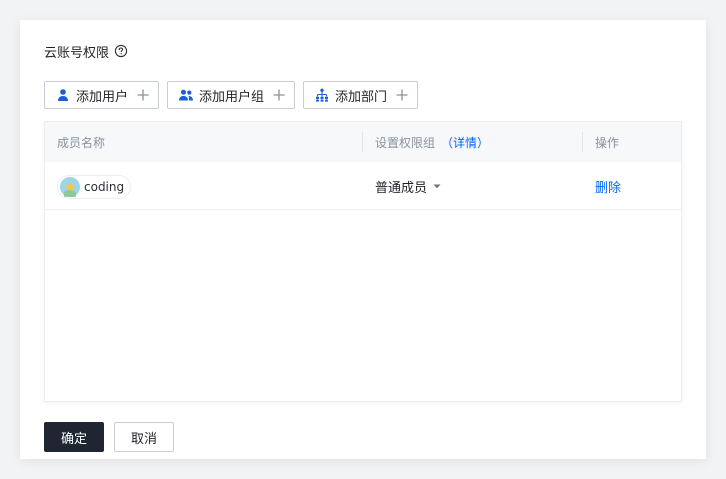  What do you see at coordinates (104, 187) in the screenshot?
I see `member-name: coding` at bounding box center [104, 187].